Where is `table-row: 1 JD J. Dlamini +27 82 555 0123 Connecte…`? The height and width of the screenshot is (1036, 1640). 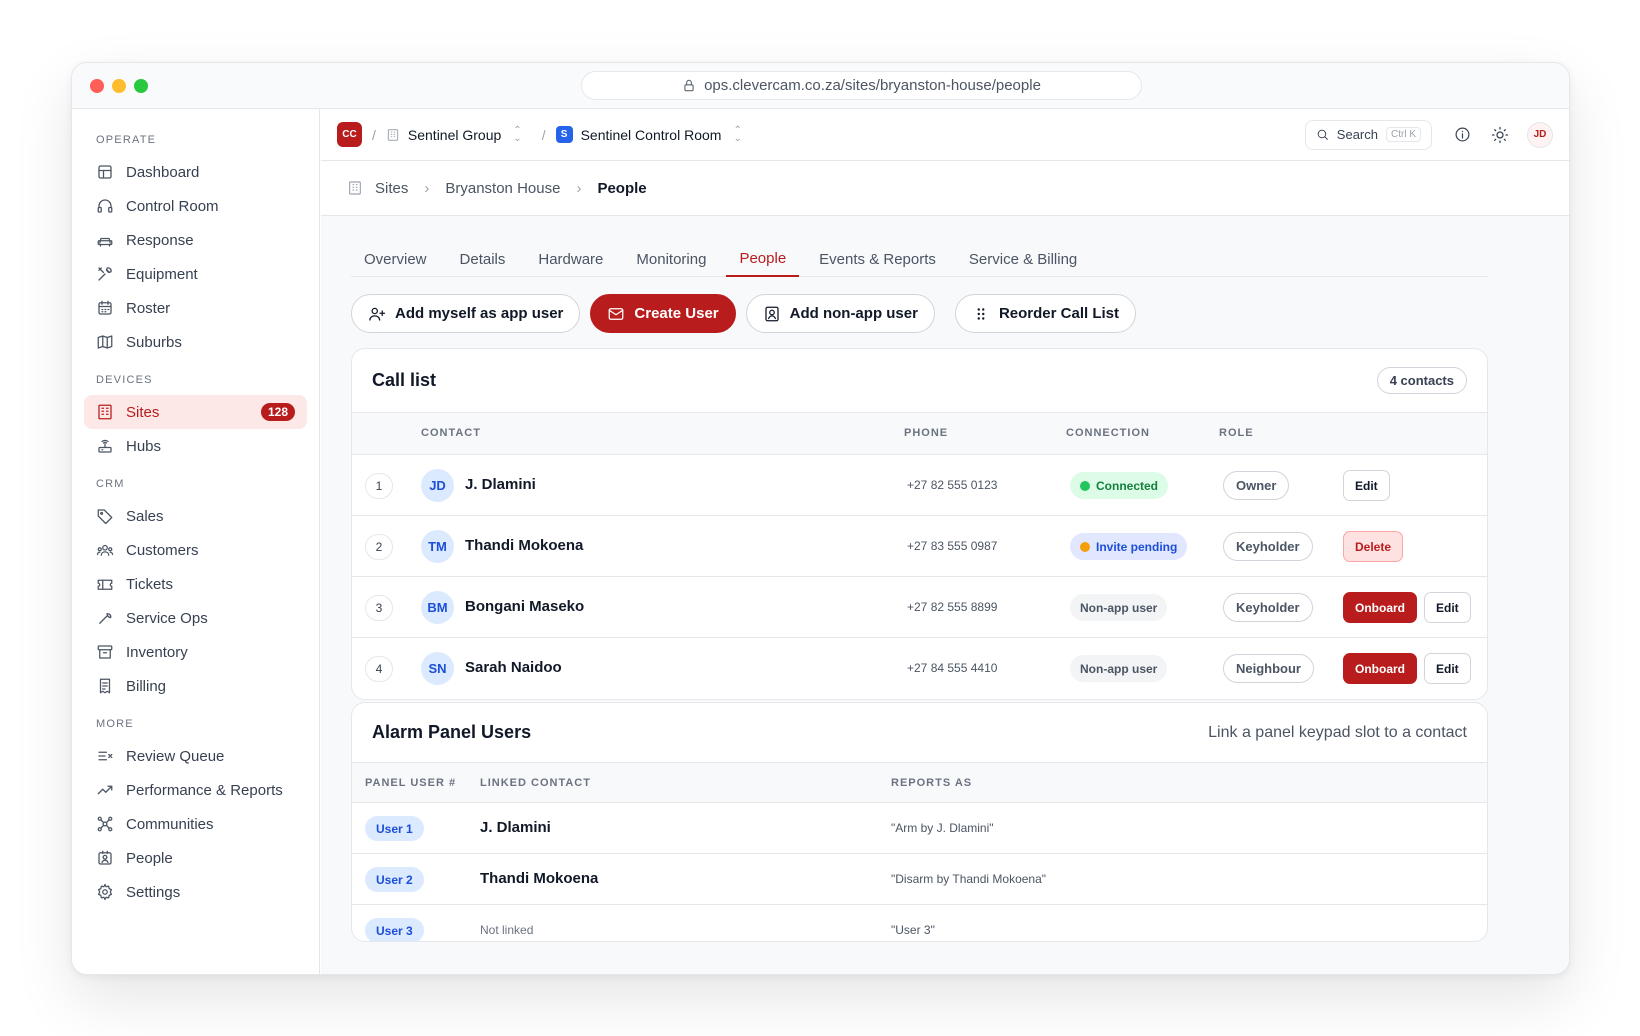
table-row: 1 JD J. Dlamini +27 82 555 0123 Connecte… is located at coordinates (919, 485).